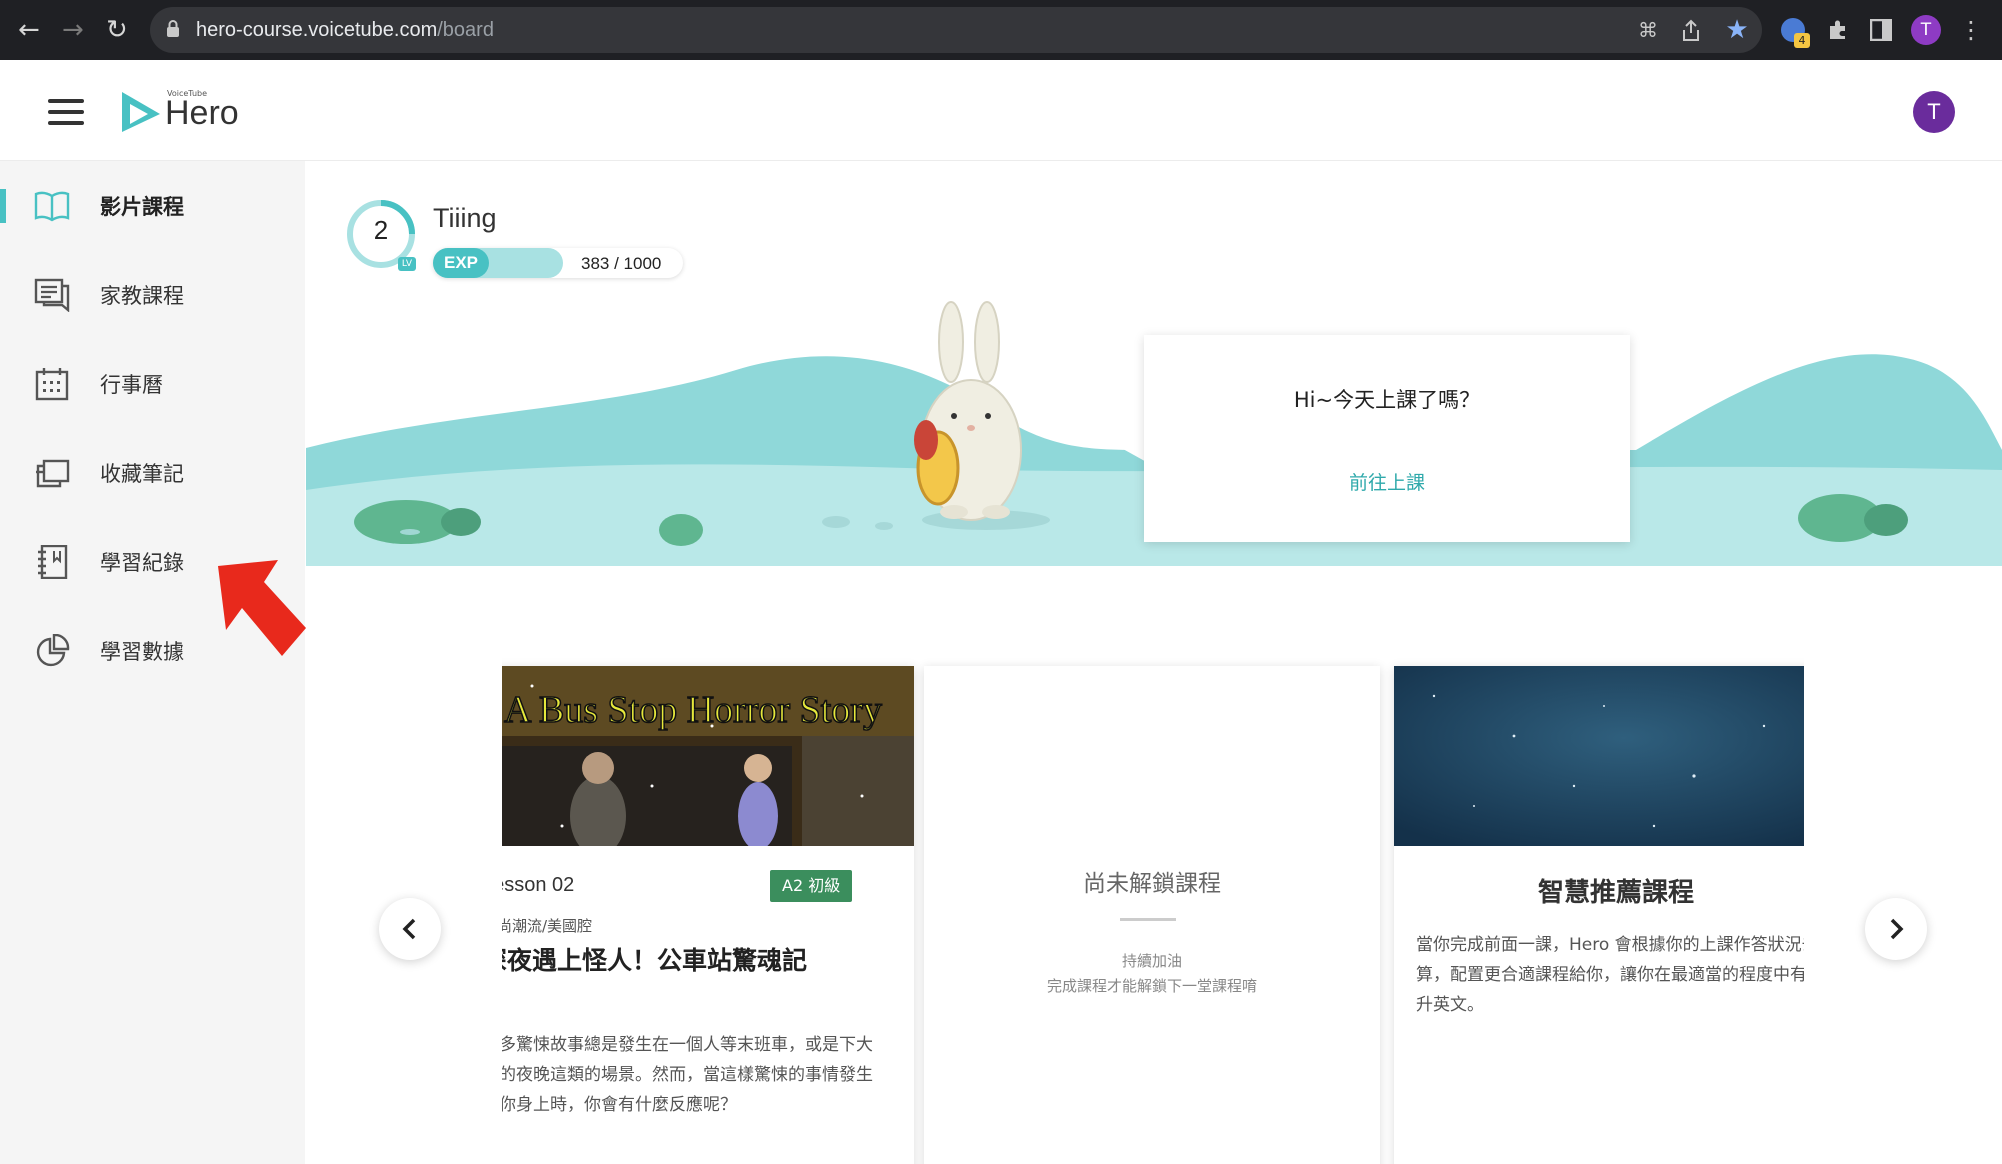 The height and width of the screenshot is (1164, 2002). Describe the element at coordinates (52, 206) in the screenshot. I see `book-open-icon` at that location.